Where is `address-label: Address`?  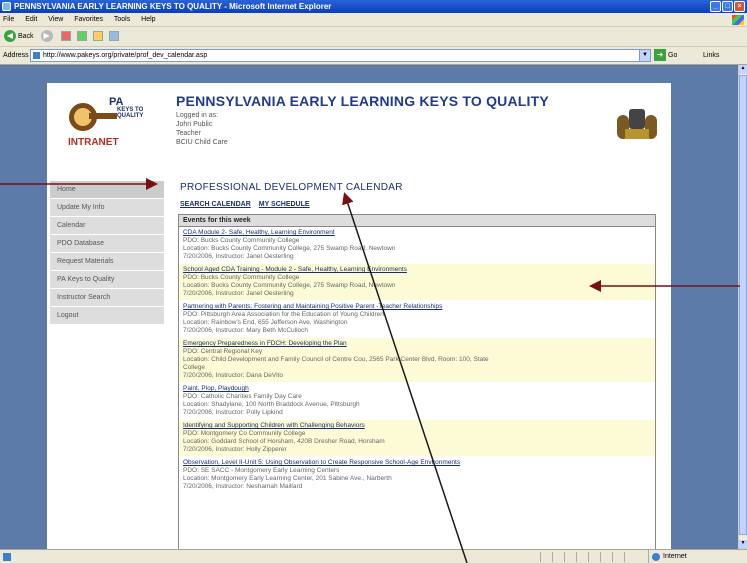 address-label: Address is located at coordinates (16, 55).